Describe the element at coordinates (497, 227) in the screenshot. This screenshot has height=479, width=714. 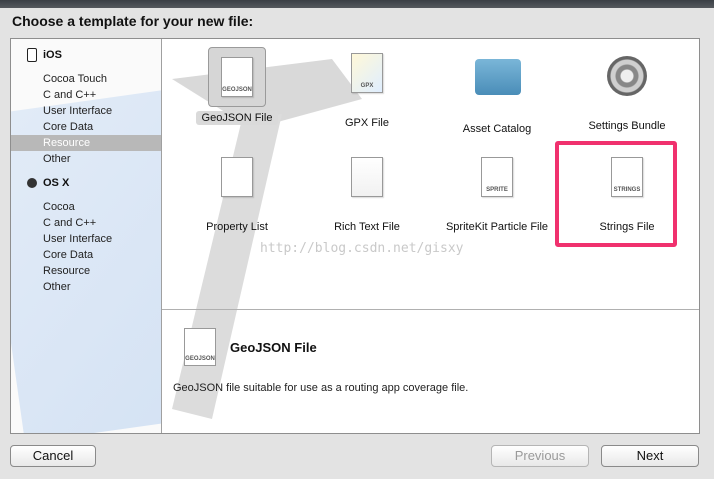
I see `template-label: SpriteKit Particle File` at that location.